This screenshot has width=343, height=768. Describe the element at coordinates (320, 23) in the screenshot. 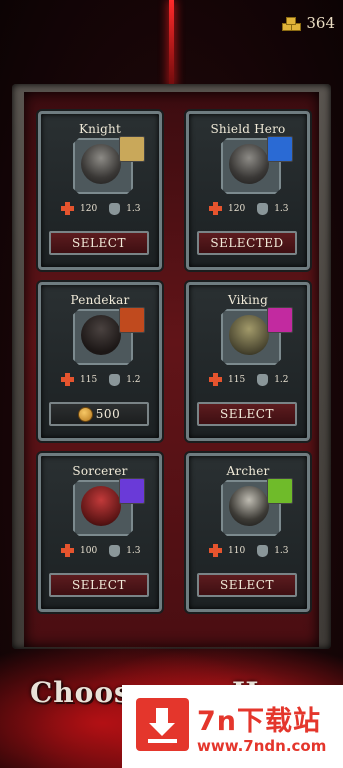

I see `currency-amount: 364` at that location.